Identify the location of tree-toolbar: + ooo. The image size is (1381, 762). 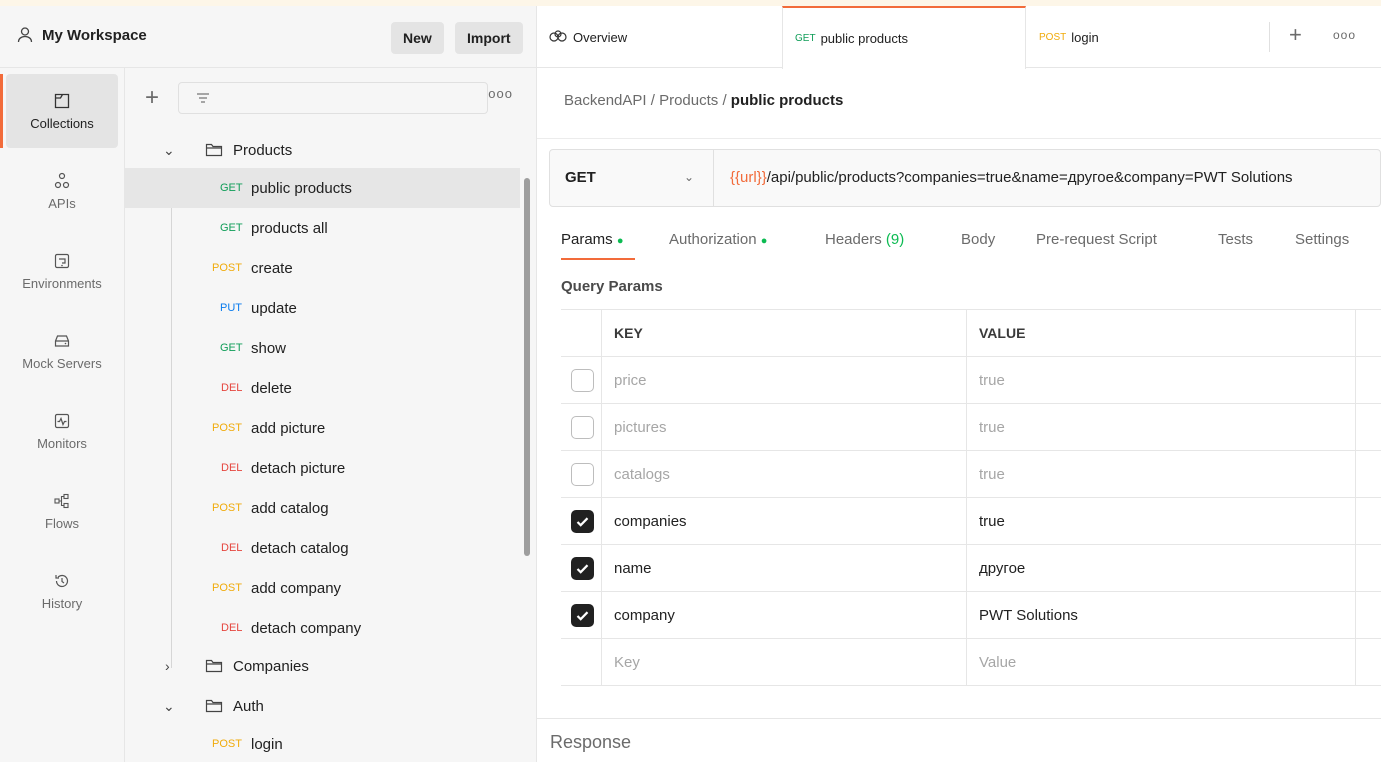
(331, 98).